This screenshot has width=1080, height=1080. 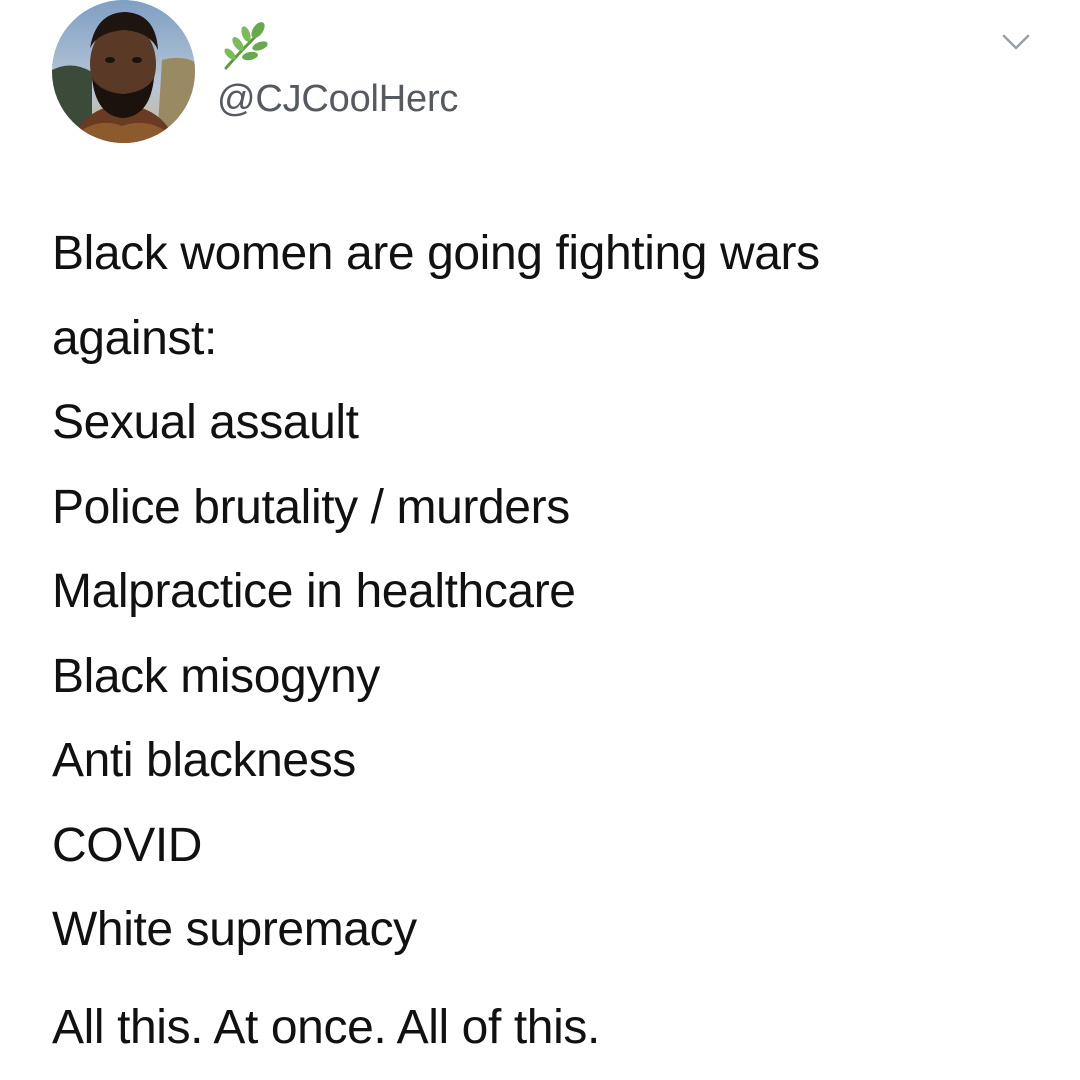 What do you see at coordinates (246, 46) in the screenshot?
I see `leaf-sprig-icon` at bounding box center [246, 46].